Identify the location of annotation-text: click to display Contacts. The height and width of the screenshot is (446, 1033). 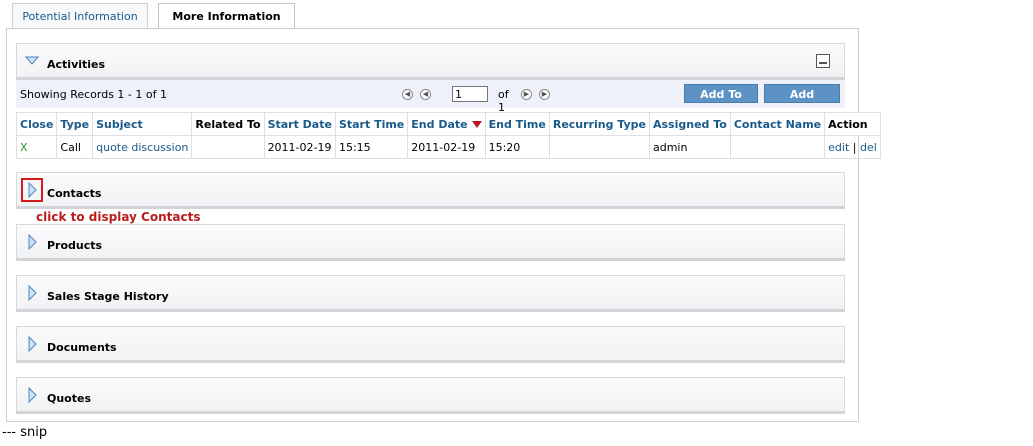
(118, 217).